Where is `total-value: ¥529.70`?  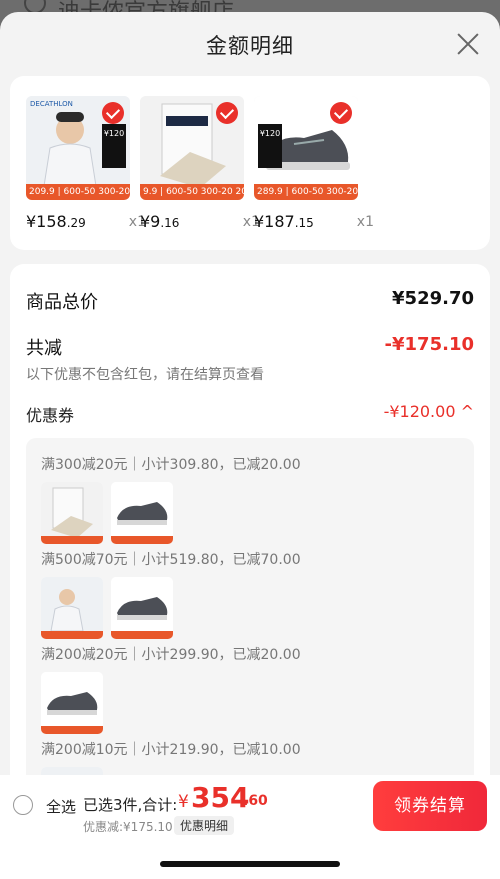
total-value: ¥529.70 is located at coordinates (433, 298).